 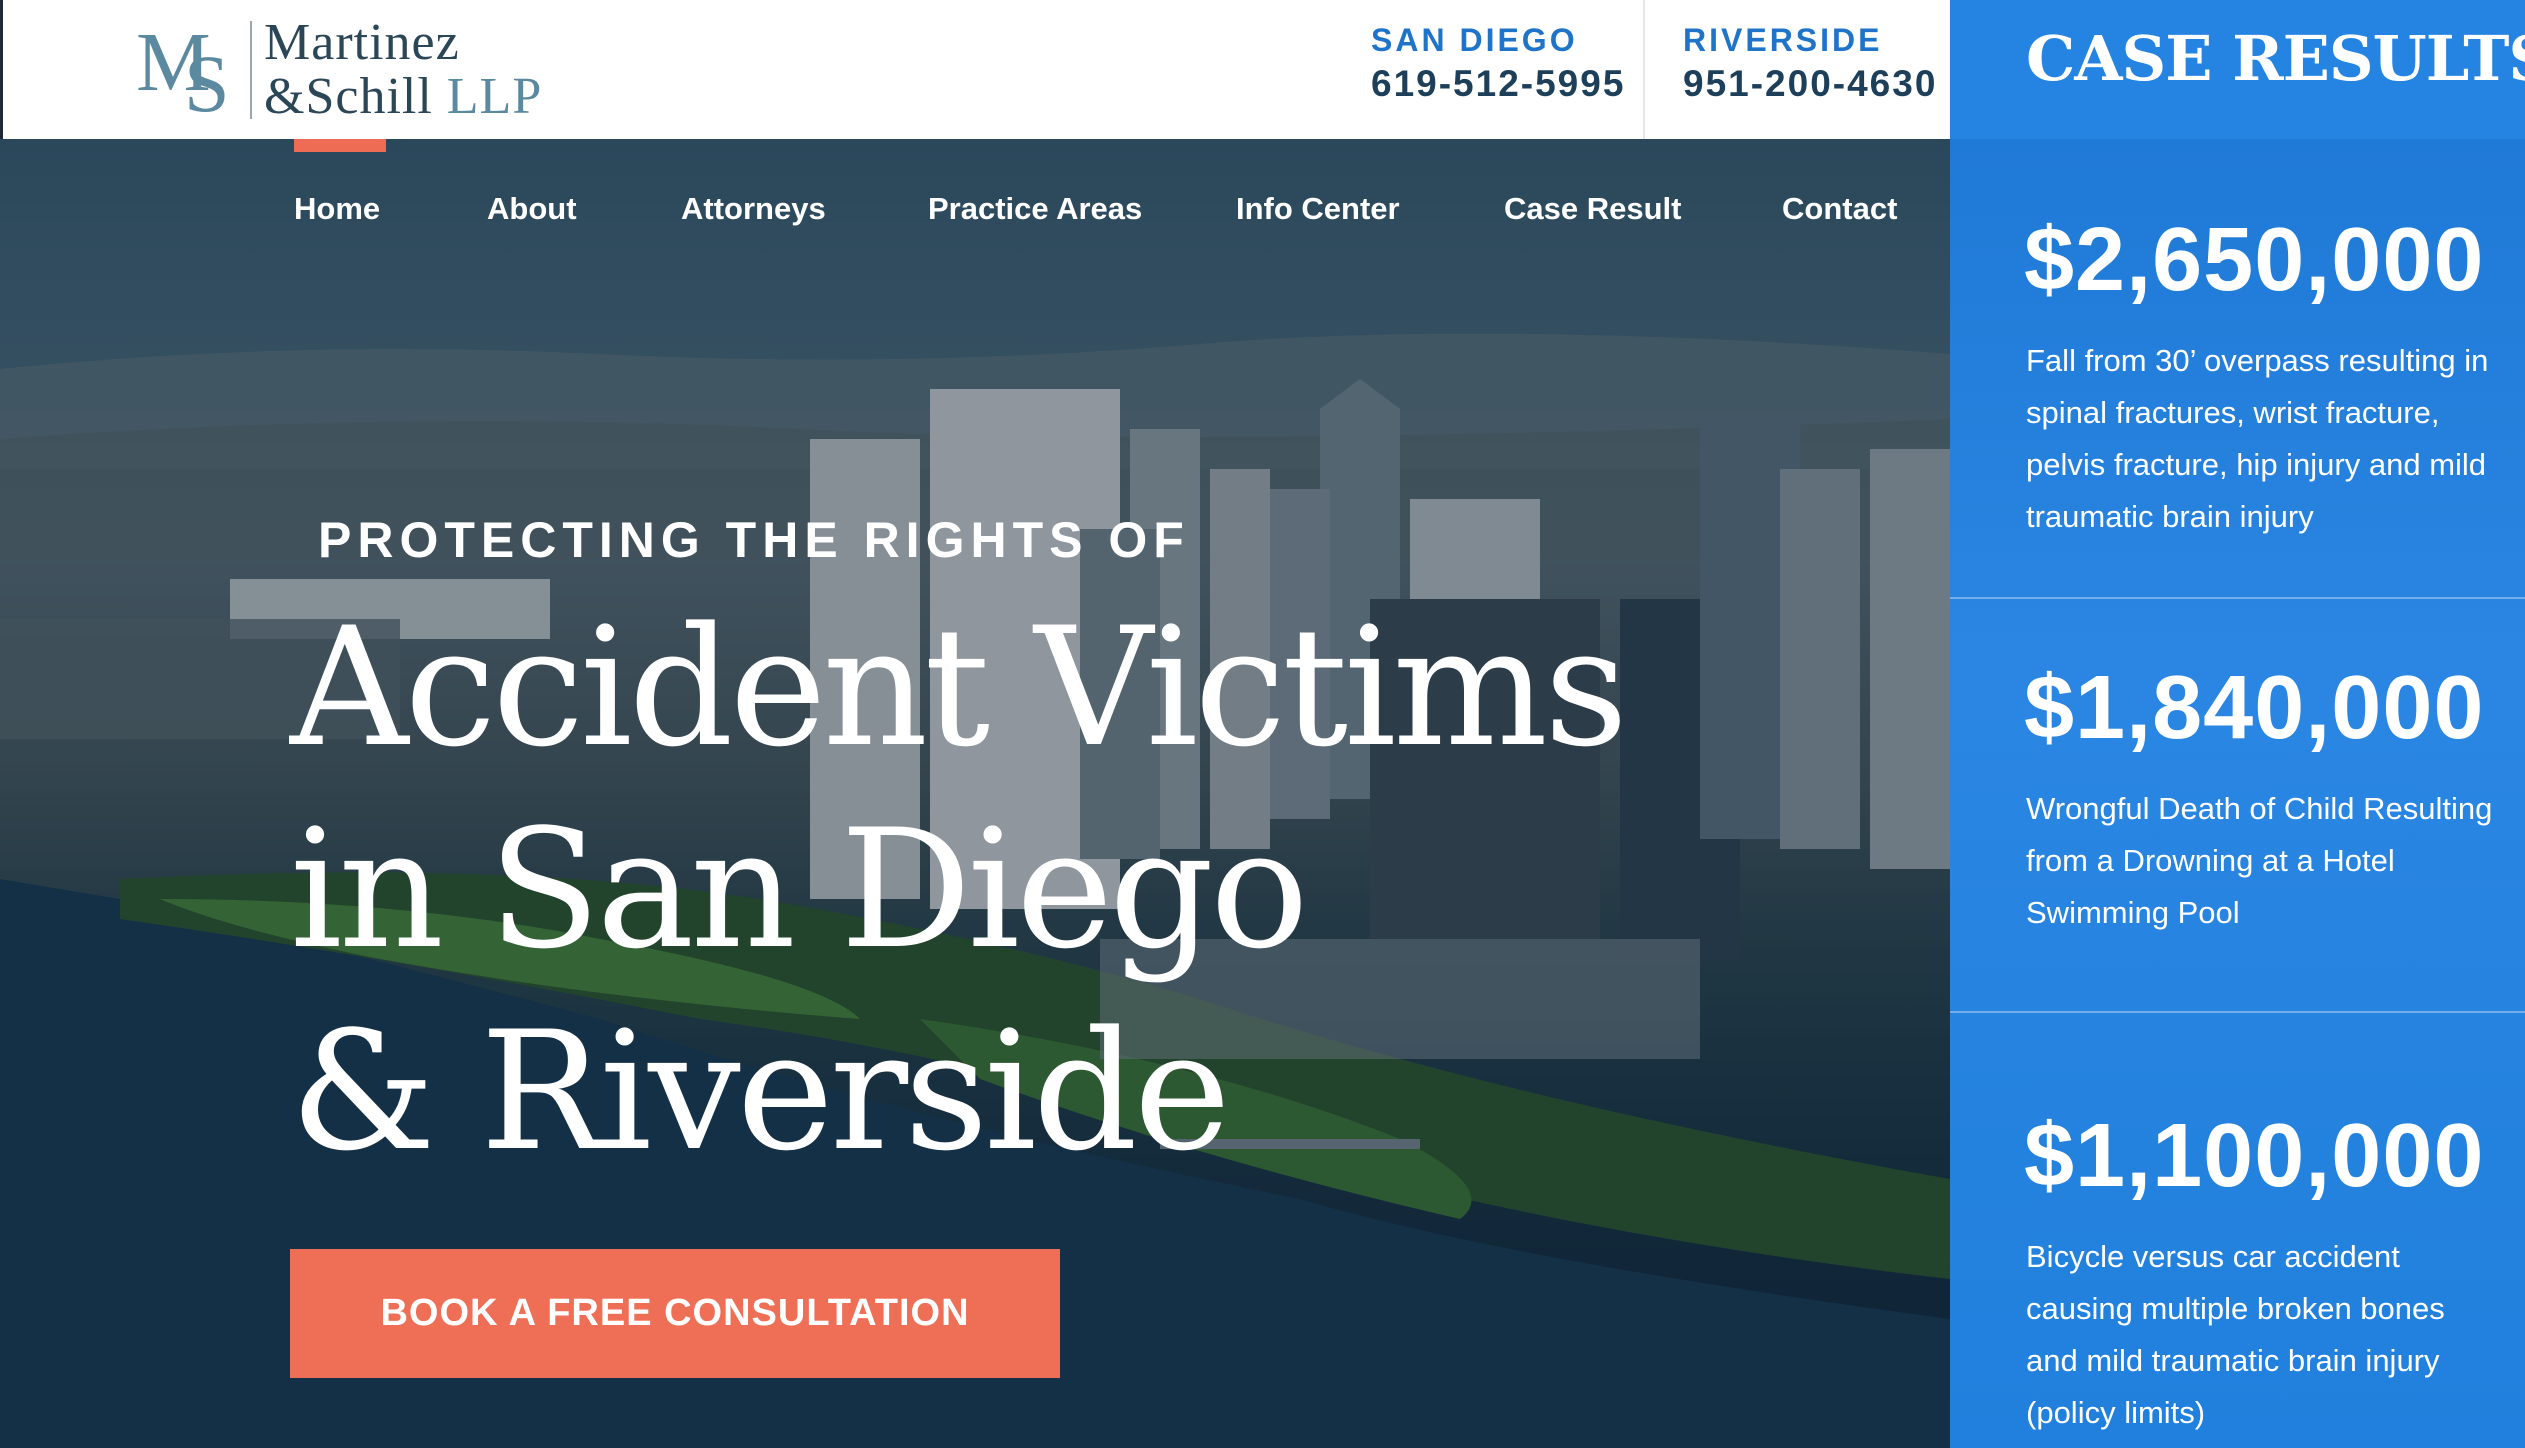 I want to click on logo-monogram: M S, so click(x=186, y=70).